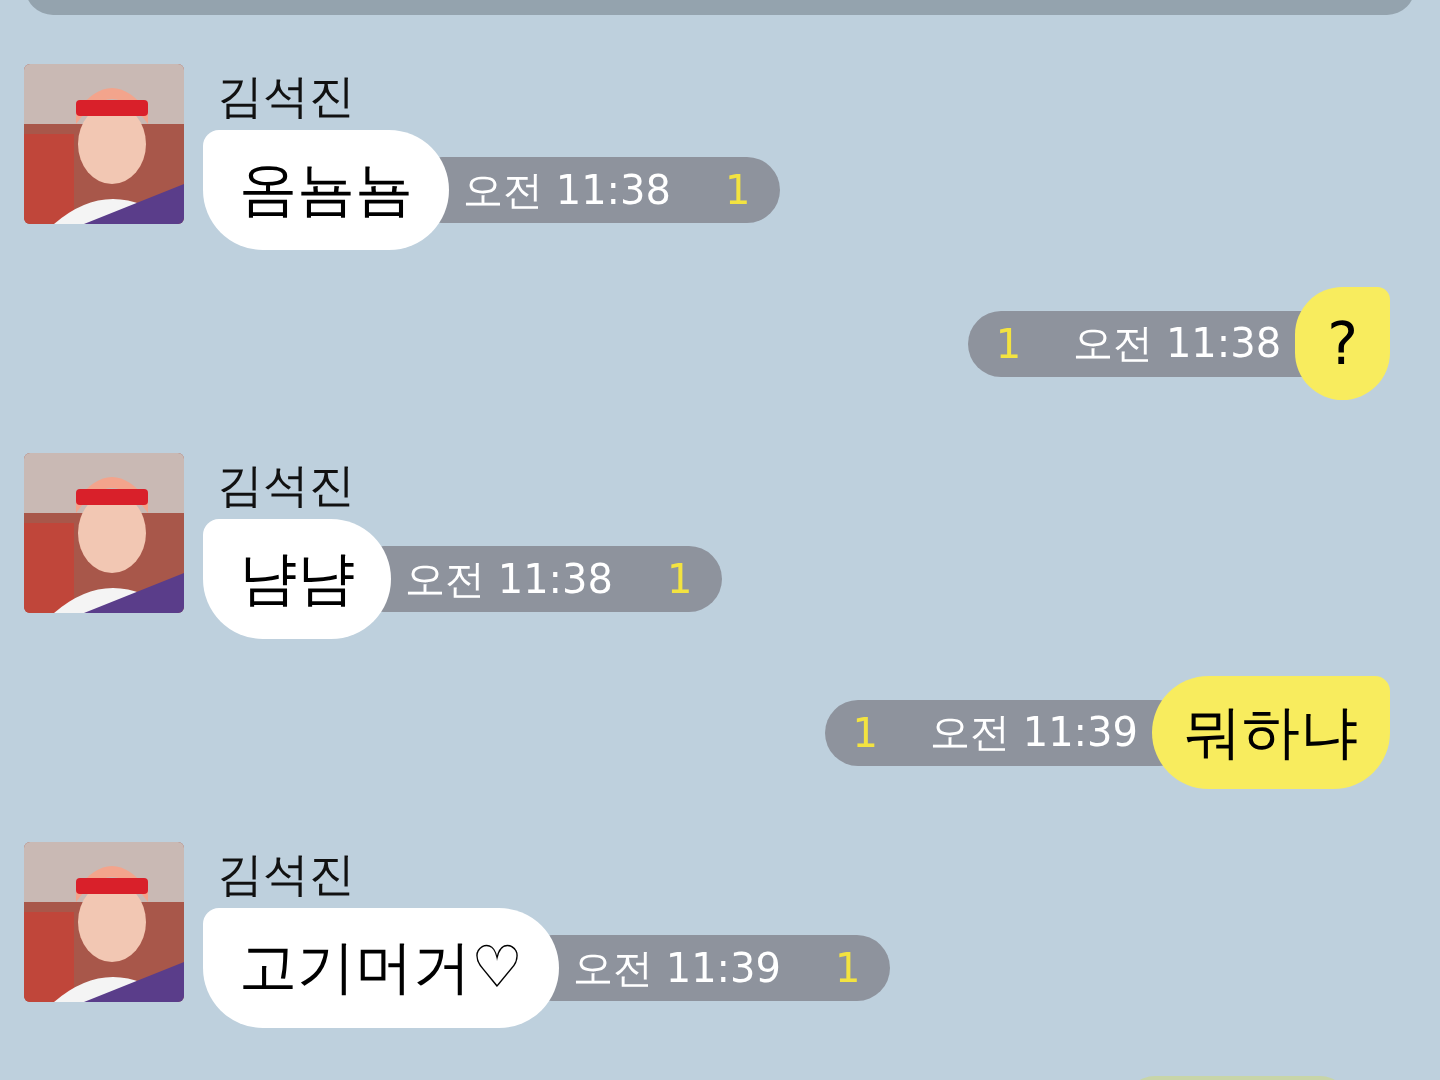  I want to click on message-bubble: 뭐하냐, so click(1271, 732).